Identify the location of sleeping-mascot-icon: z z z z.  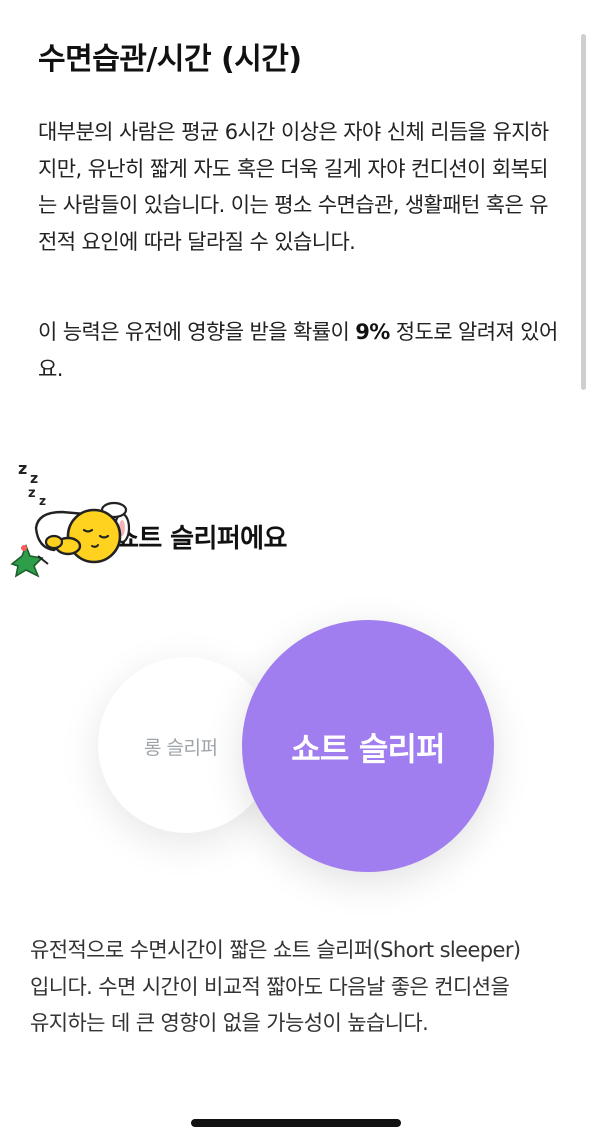
(70, 518).